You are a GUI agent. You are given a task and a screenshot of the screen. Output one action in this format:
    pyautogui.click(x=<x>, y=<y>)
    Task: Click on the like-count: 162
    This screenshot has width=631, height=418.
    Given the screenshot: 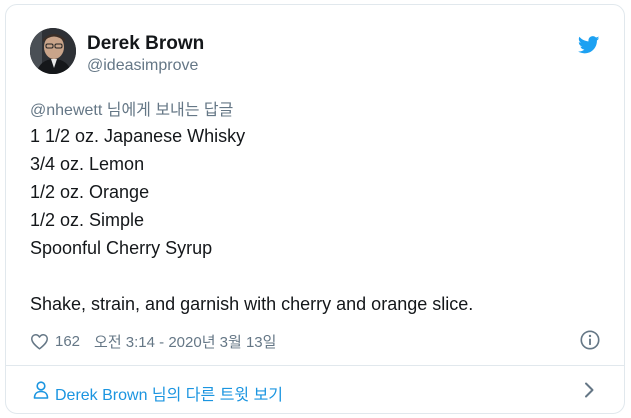 What is the action you would take?
    pyautogui.click(x=67, y=341)
    